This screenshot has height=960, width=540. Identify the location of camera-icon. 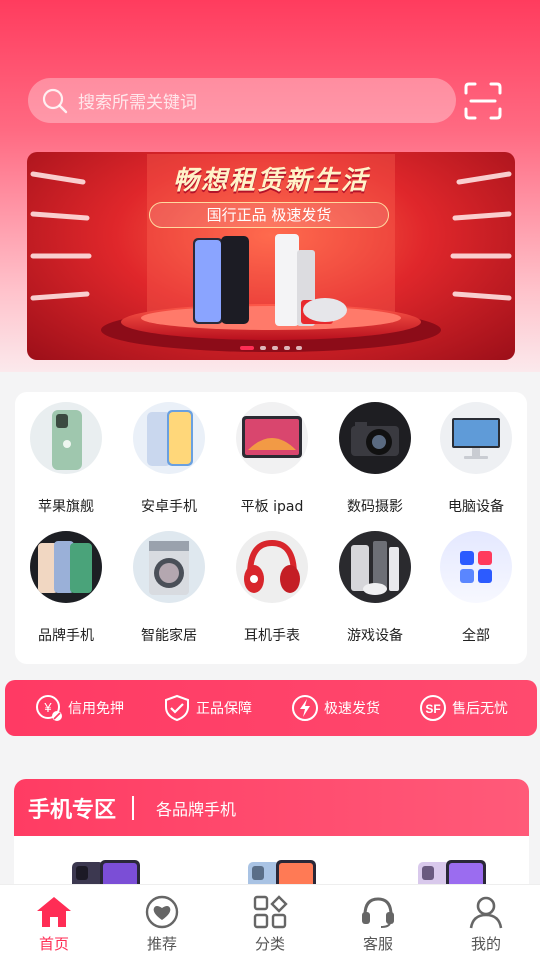
(375, 438).